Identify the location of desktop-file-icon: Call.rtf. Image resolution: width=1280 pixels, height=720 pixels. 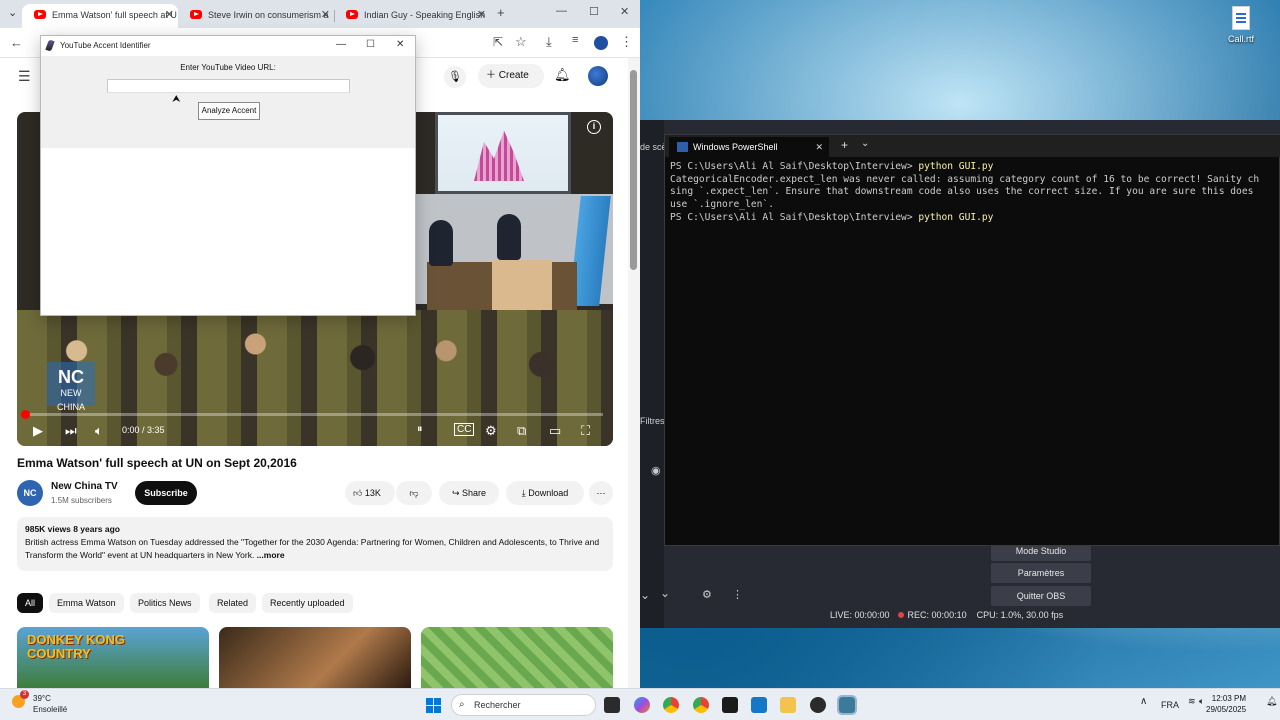
(1241, 25).